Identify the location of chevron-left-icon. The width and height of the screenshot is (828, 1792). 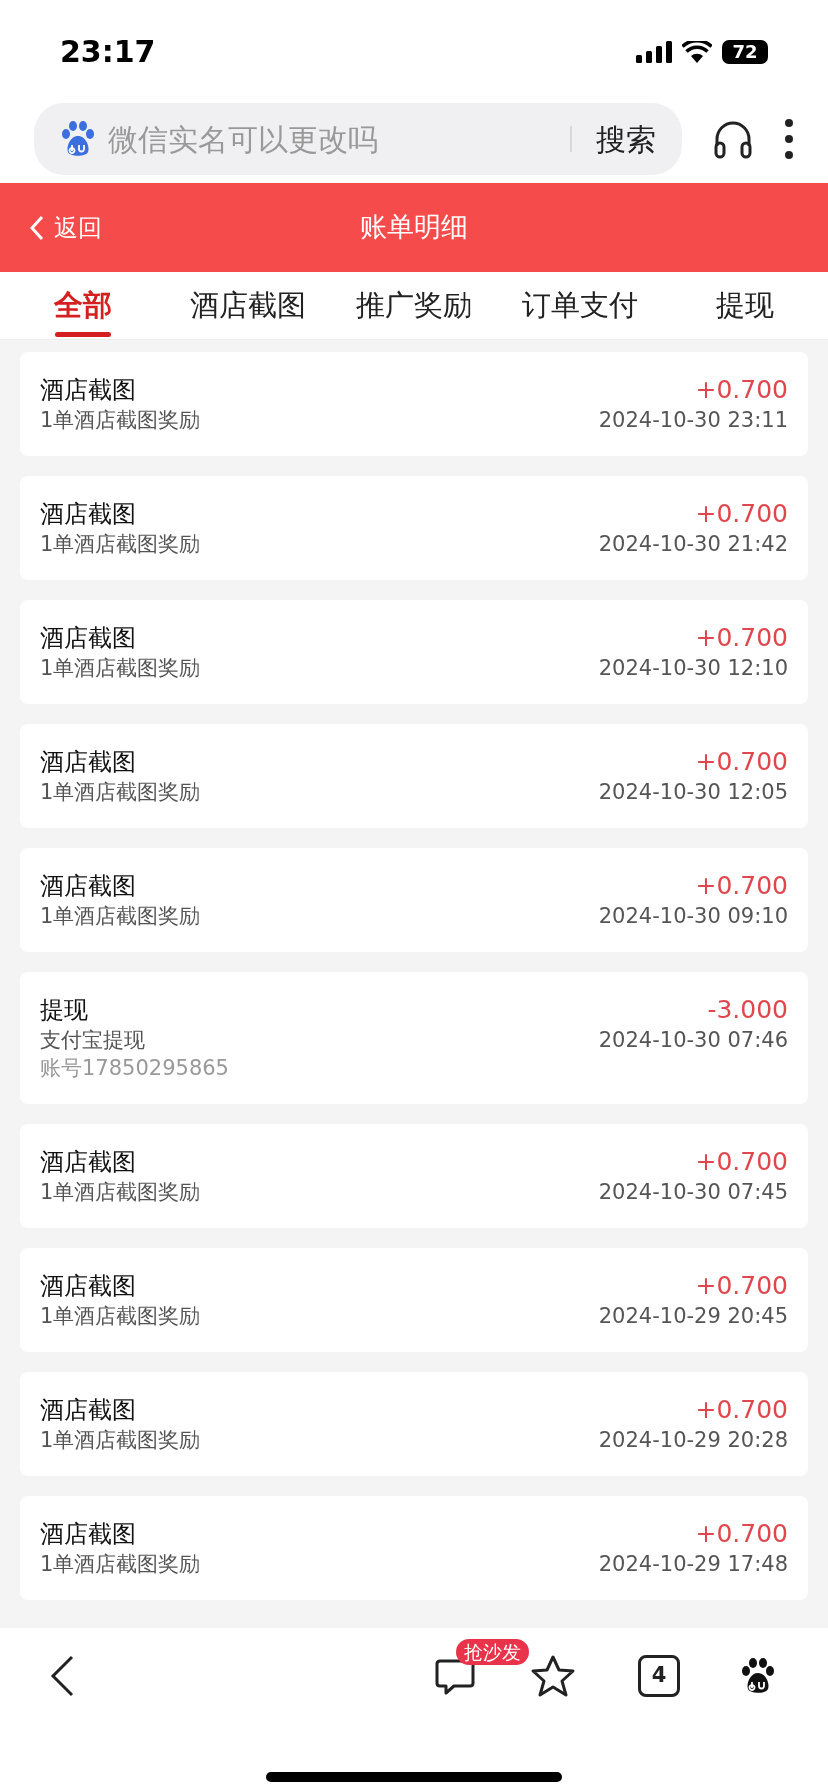
(37, 227).